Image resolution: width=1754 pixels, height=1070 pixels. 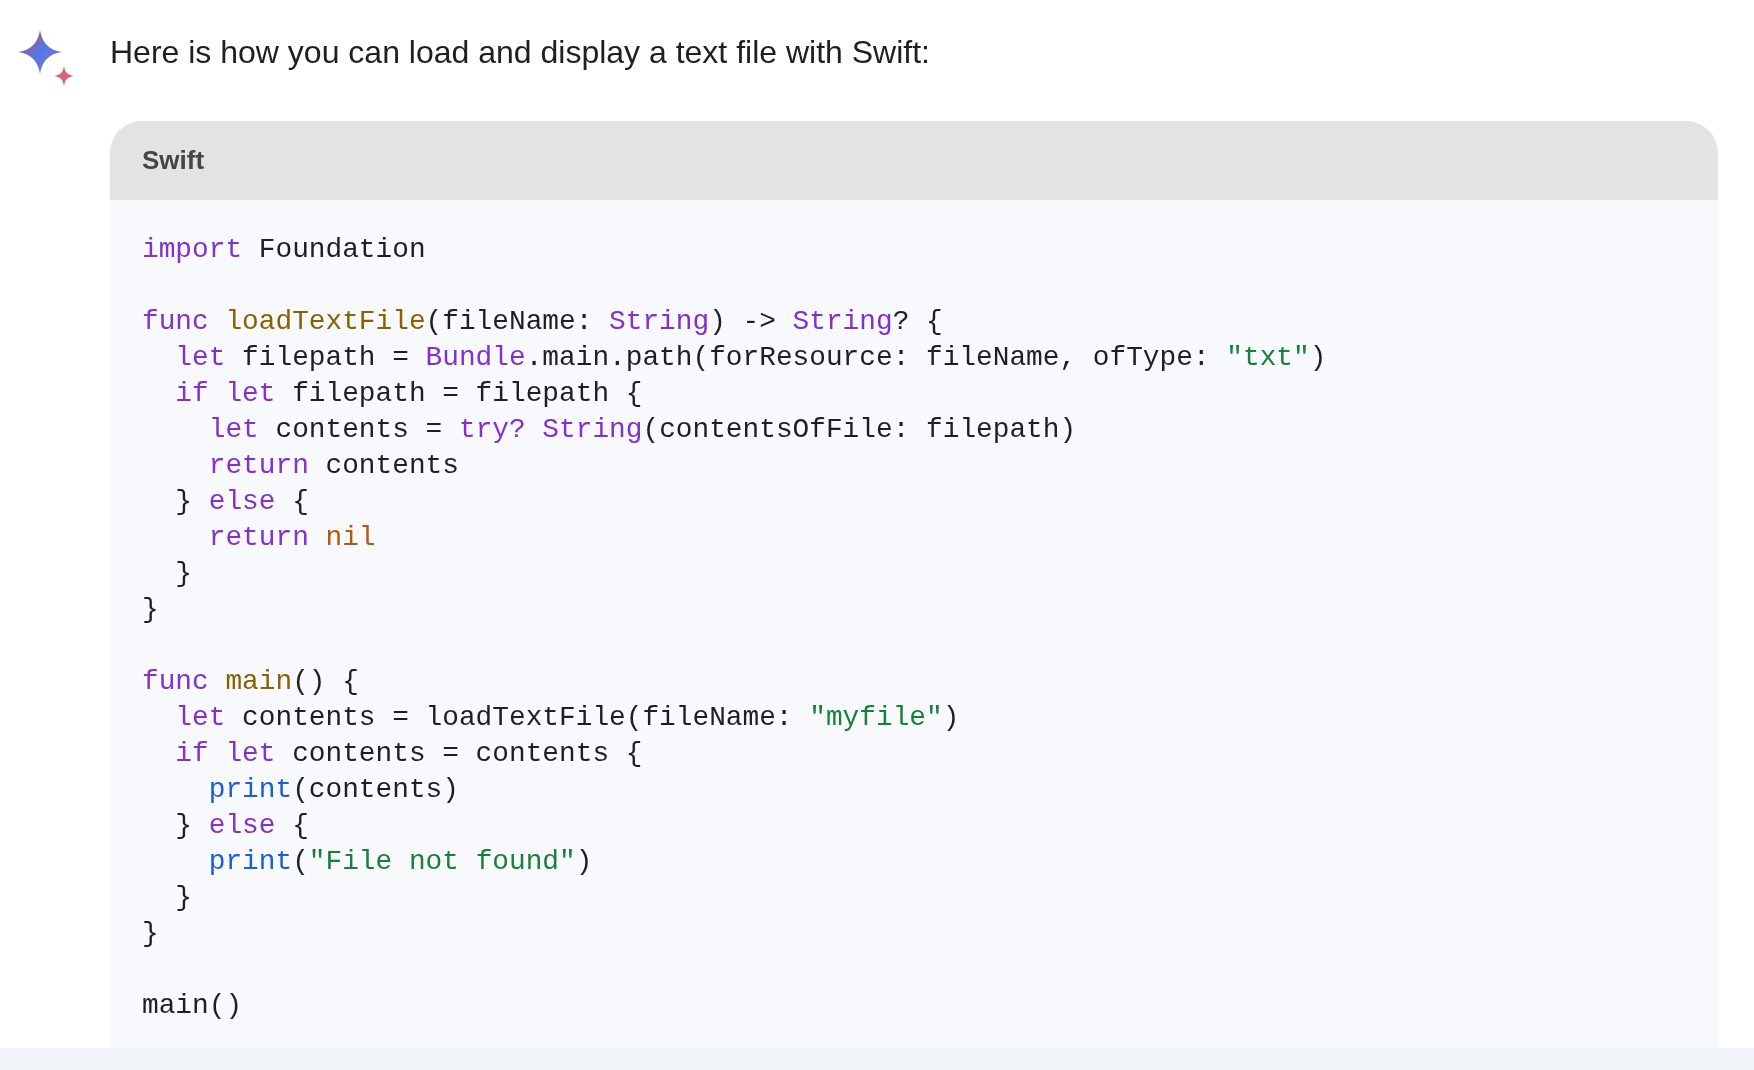 What do you see at coordinates (520, 52) in the screenshot?
I see `response-text: Here is how you can load and display a text file with Swift:` at bounding box center [520, 52].